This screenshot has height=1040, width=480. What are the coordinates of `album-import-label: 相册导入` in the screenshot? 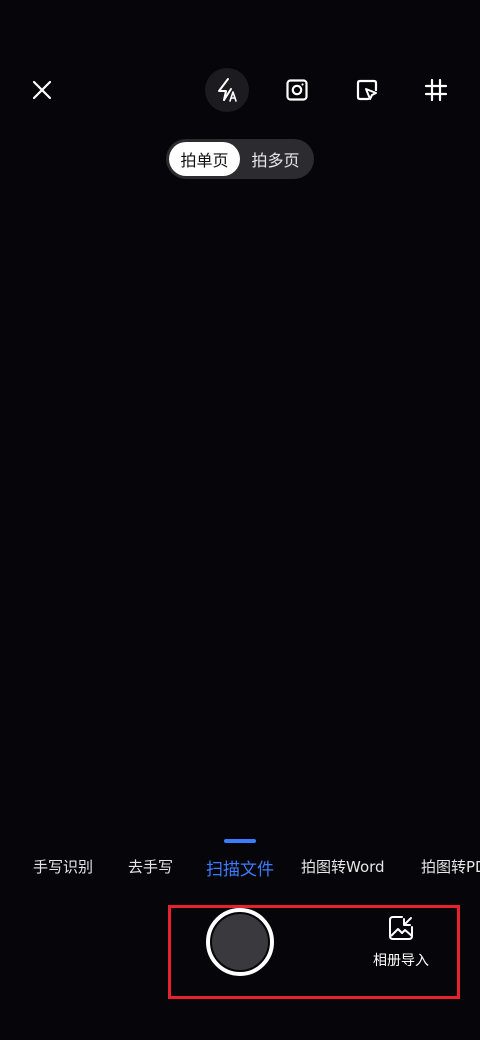 It's located at (401, 961).